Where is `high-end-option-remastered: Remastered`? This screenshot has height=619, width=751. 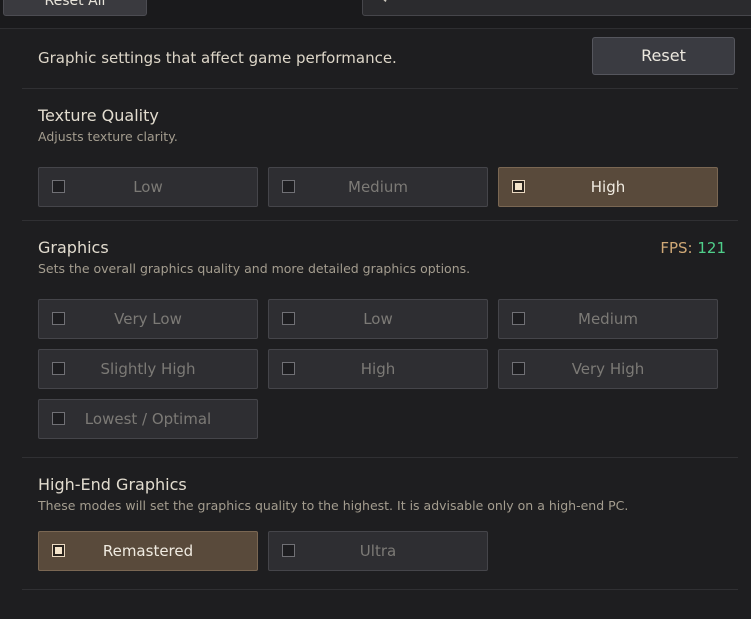
high-end-option-remastered: Remastered is located at coordinates (148, 551).